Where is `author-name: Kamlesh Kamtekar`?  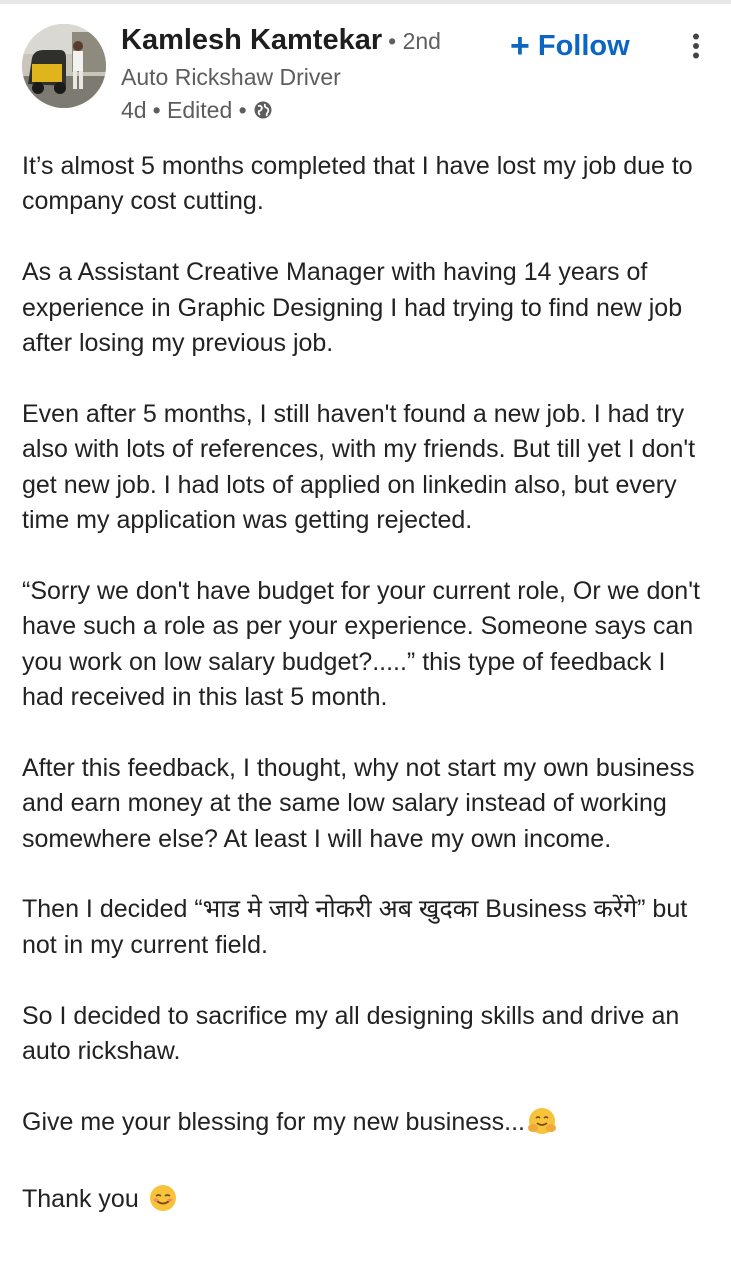 author-name: Kamlesh Kamtekar is located at coordinates (251, 40).